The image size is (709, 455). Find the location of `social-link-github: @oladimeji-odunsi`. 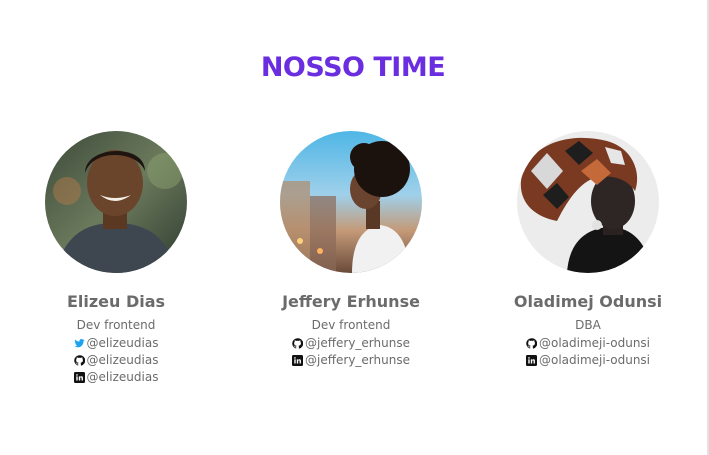

social-link-github: @oladimeji-odunsi is located at coordinates (588, 343).